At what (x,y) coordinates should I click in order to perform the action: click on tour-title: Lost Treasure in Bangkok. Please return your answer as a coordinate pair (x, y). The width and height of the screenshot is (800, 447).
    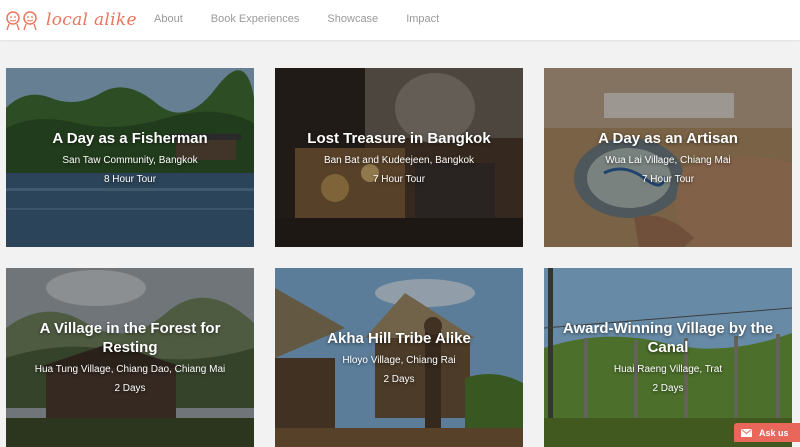
    Looking at the image, I should click on (399, 138).